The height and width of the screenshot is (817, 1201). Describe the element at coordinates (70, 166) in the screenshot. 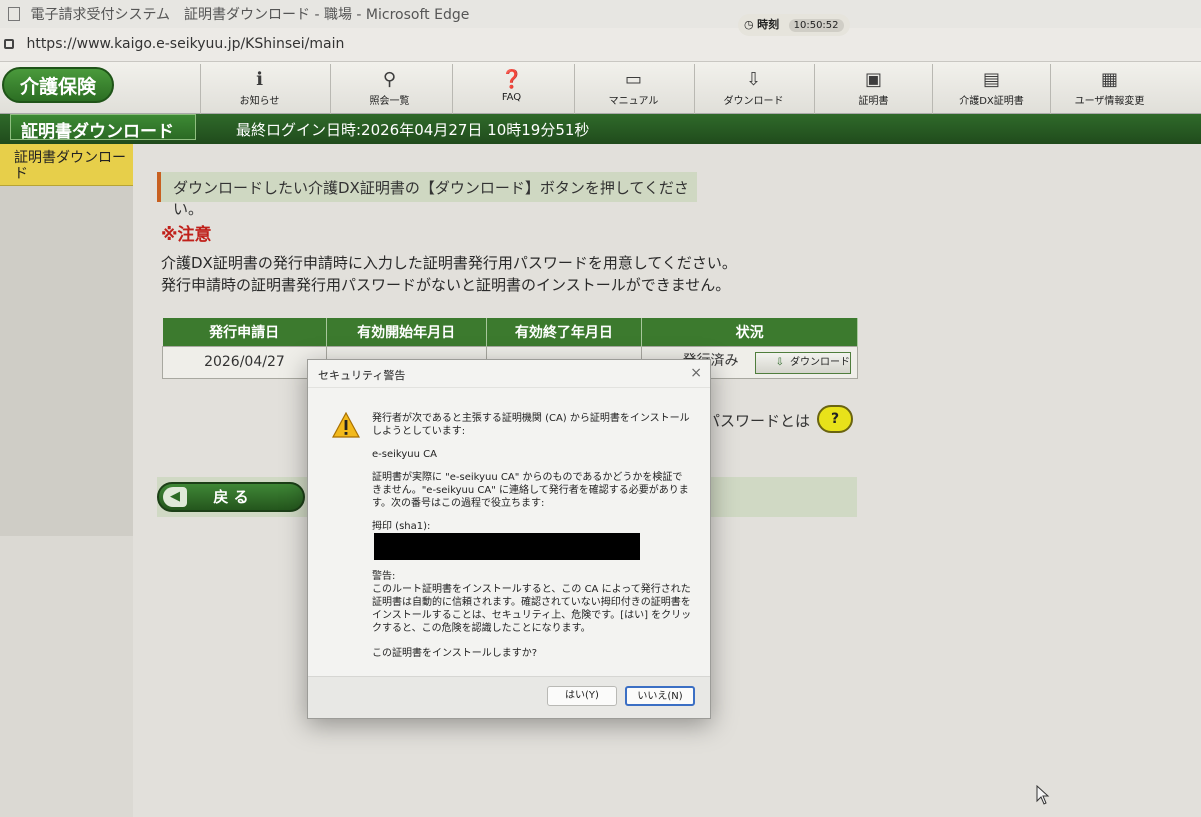

I see `sidebar-item-label: 証明書ダウンロード` at that location.